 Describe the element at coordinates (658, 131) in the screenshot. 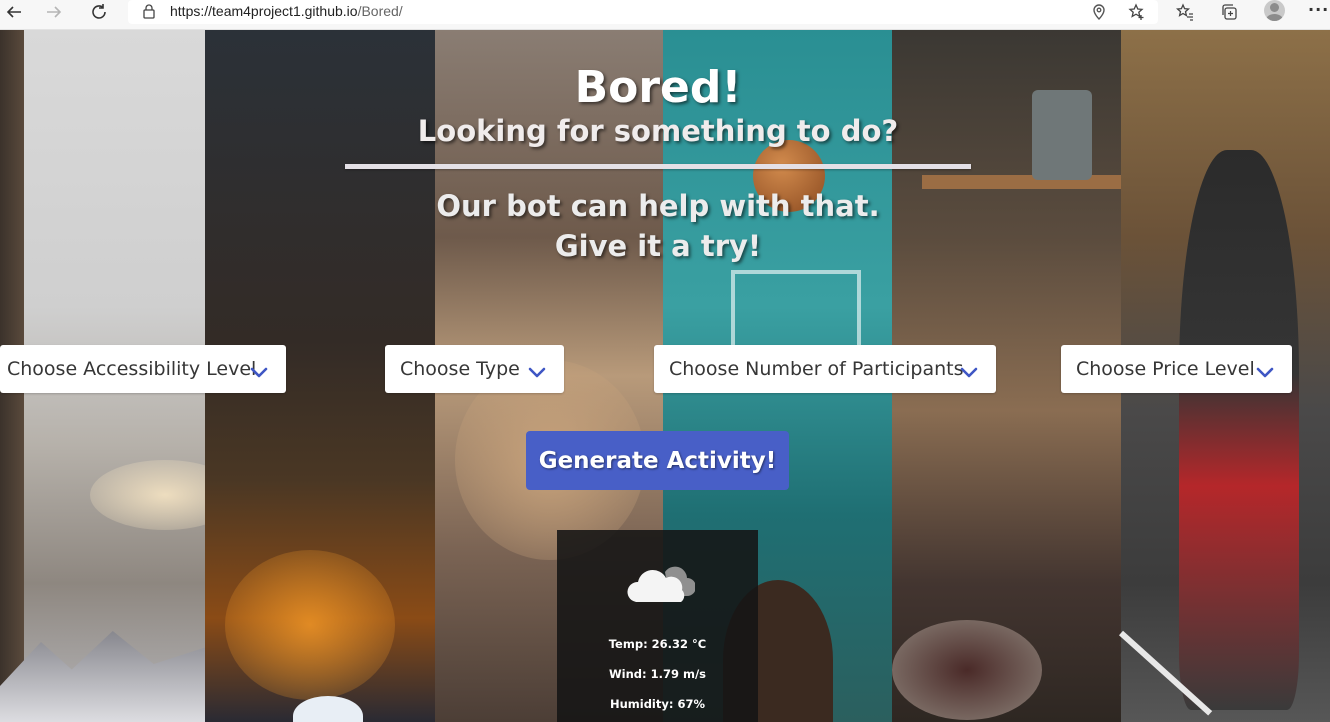

I see `page-subtitle: Looking for something to do?` at that location.